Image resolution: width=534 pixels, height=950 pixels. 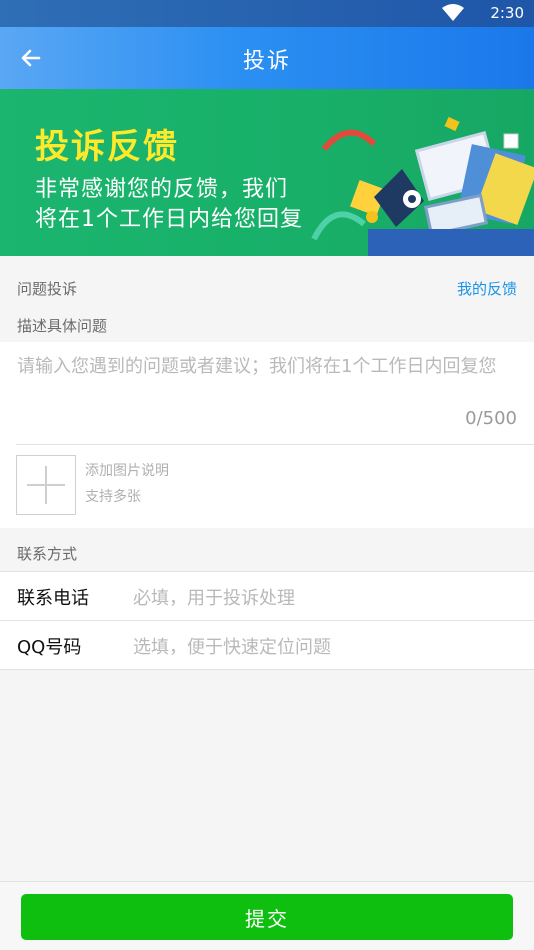 What do you see at coordinates (267, 552) in the screenshot?
I see `contact-section-header: 联系方式` at bounding box center [267, 552].